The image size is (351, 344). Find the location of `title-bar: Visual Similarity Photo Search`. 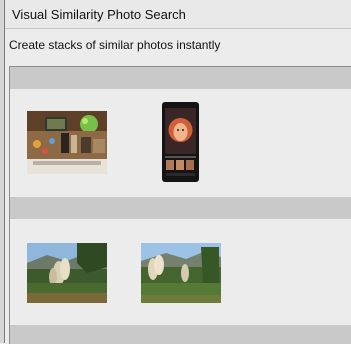

title-bar: Visual Similarity Photo Search is located at coordinates (178, 14).